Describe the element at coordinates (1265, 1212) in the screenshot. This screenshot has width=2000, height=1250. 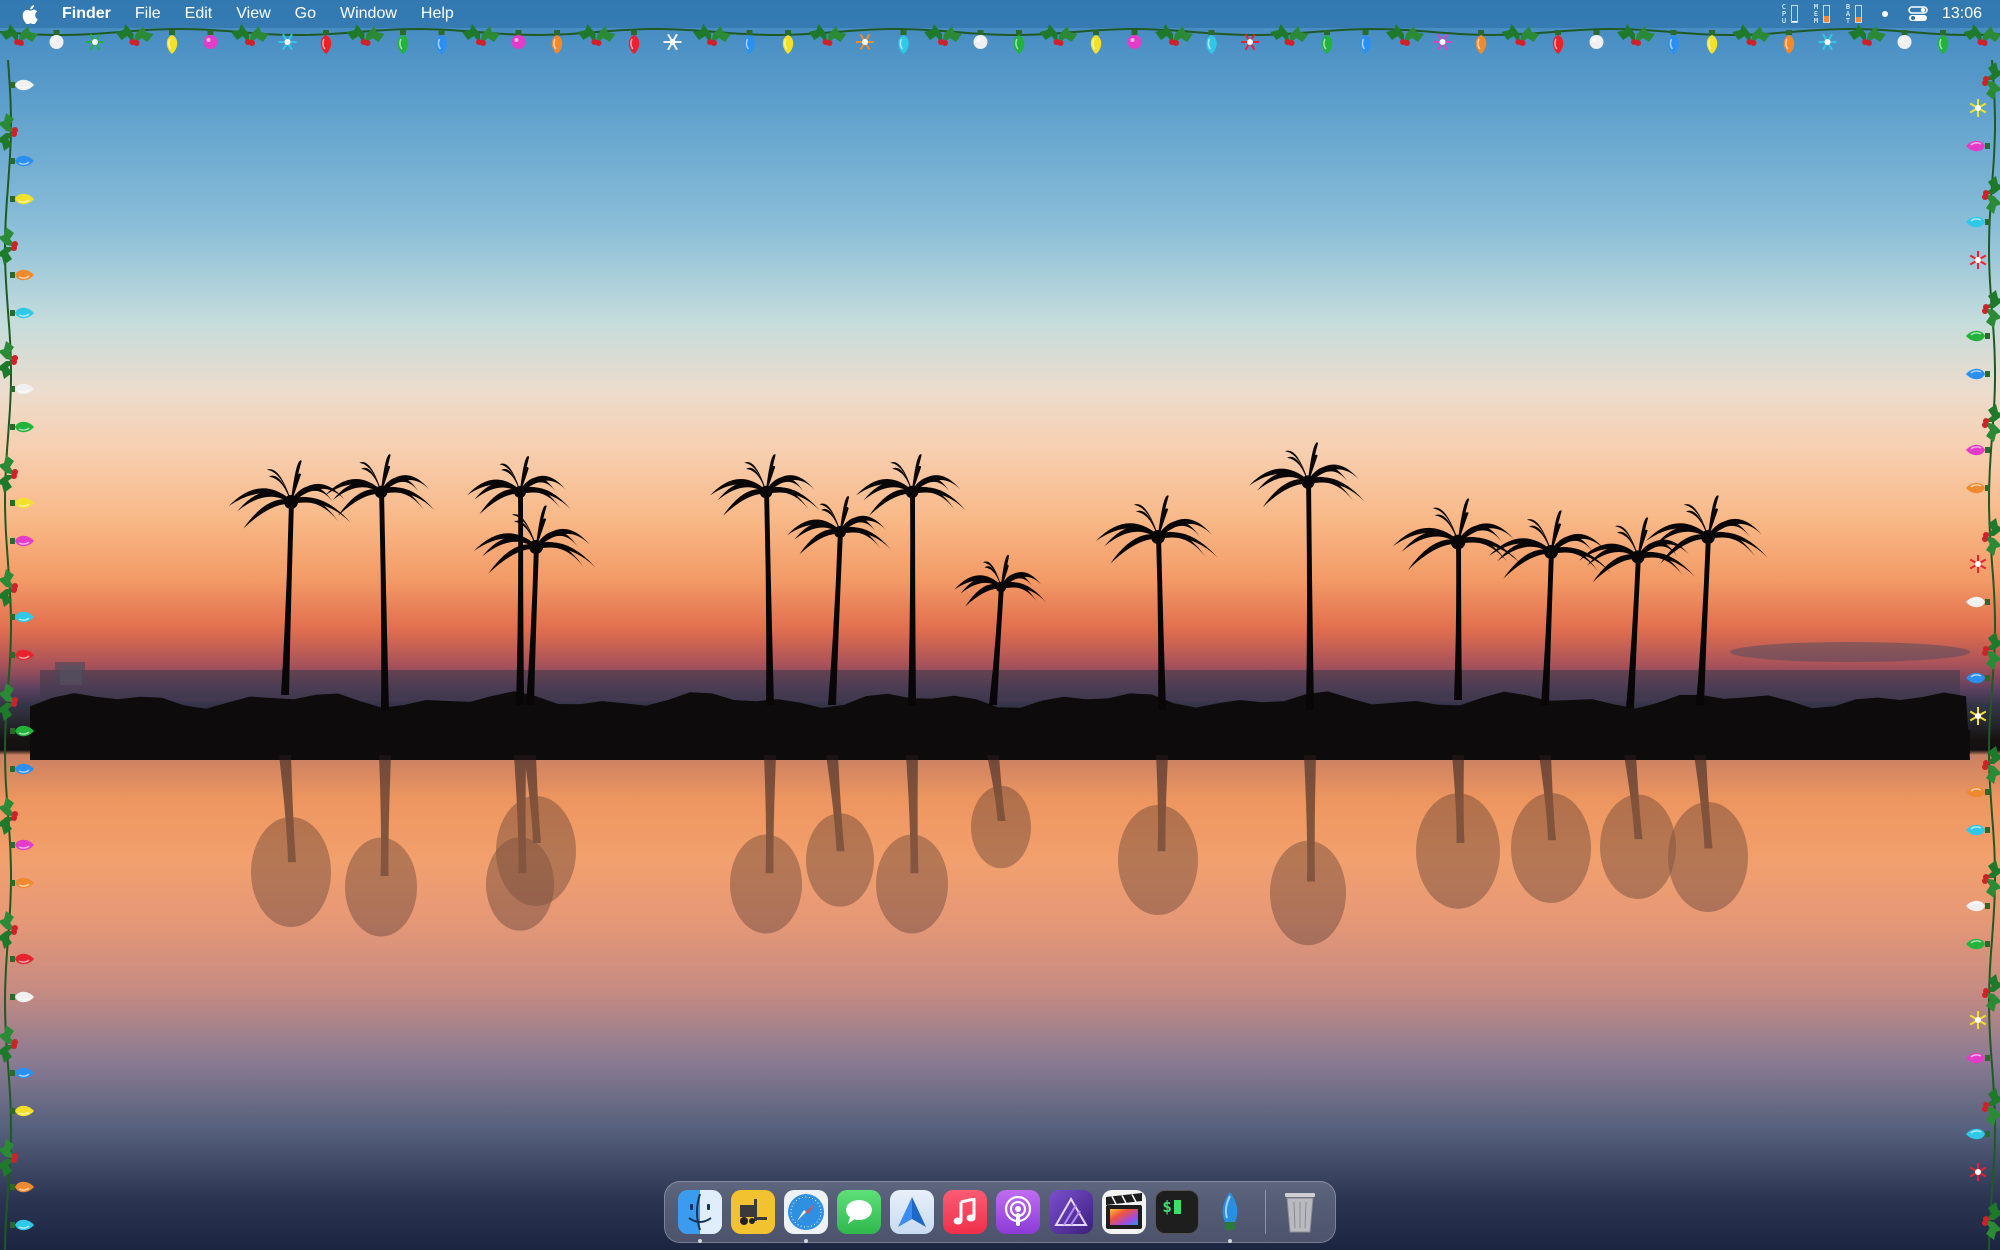
I see `dock-separator` at that location.